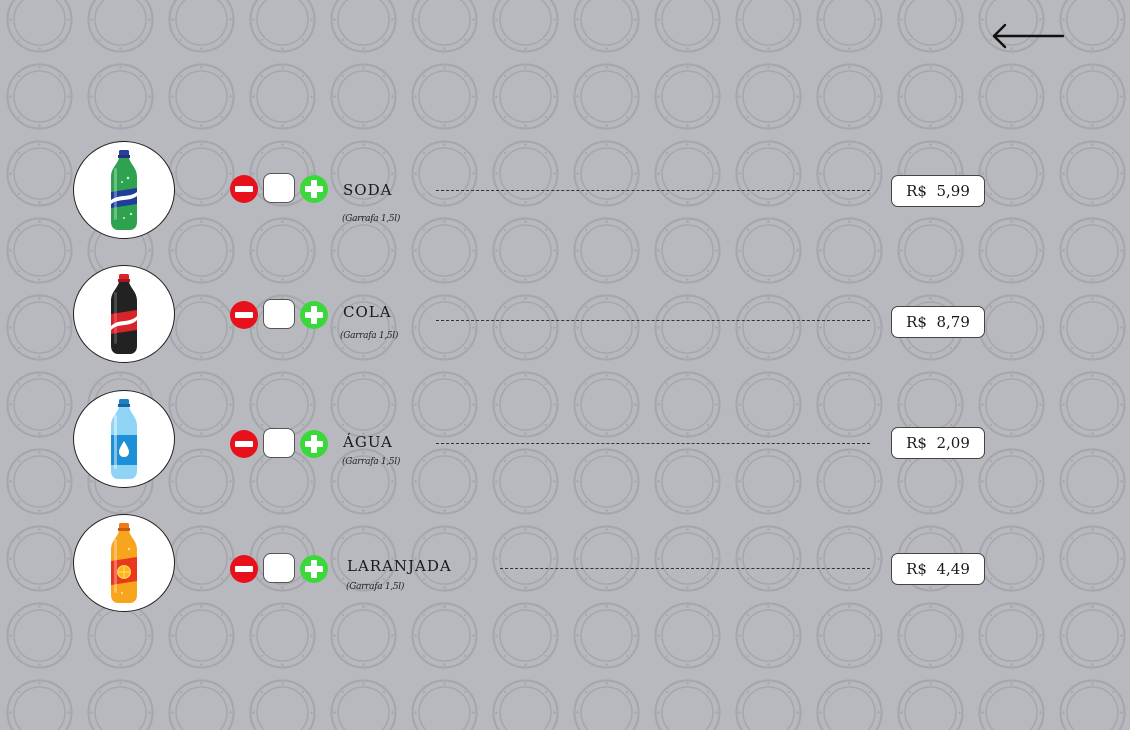  Describe the element at coordinates (371, 219) in the screenshot. I see `product-size-soda: (Garrafa 1,5l)` at that location.